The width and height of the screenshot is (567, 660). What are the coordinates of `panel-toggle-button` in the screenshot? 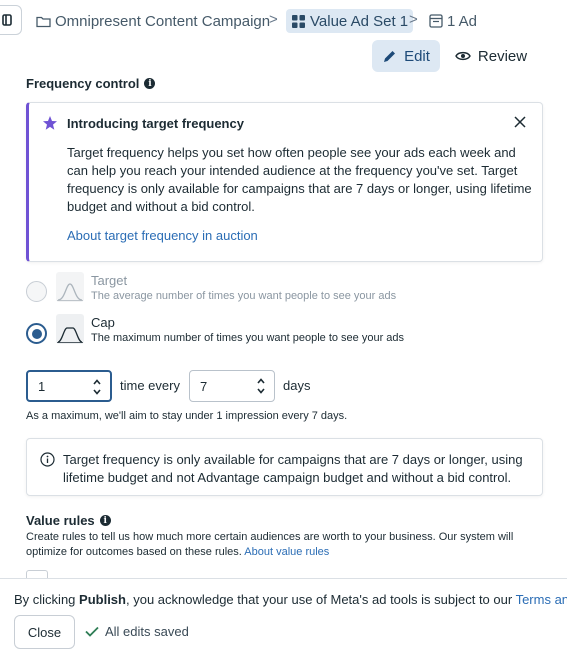 It's located at (11, 20).